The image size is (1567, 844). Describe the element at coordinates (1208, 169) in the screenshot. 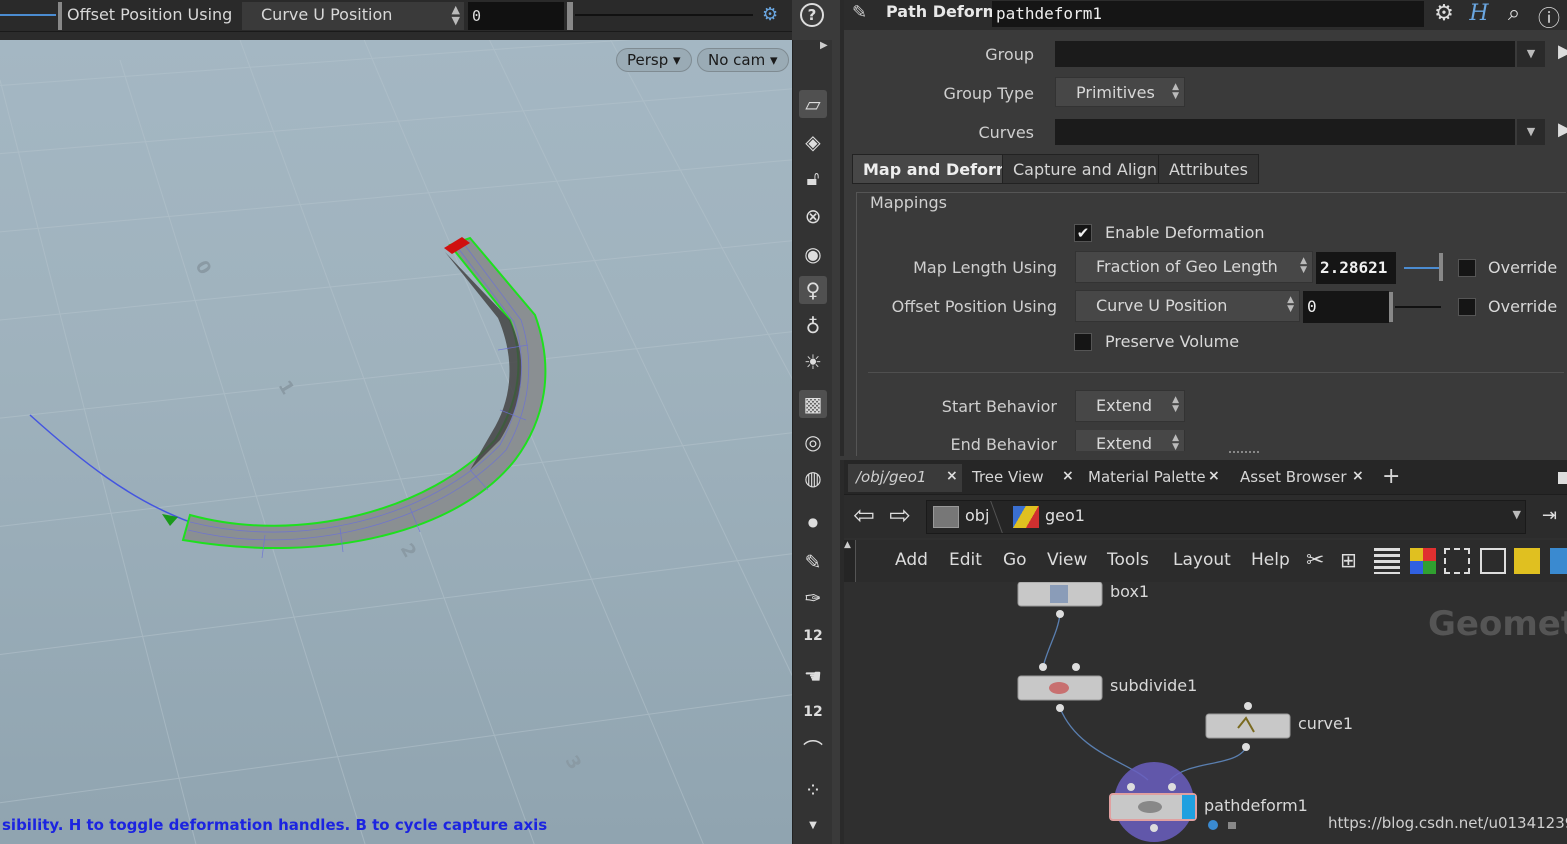

I see `tab-attributes: Attributes` at that location.